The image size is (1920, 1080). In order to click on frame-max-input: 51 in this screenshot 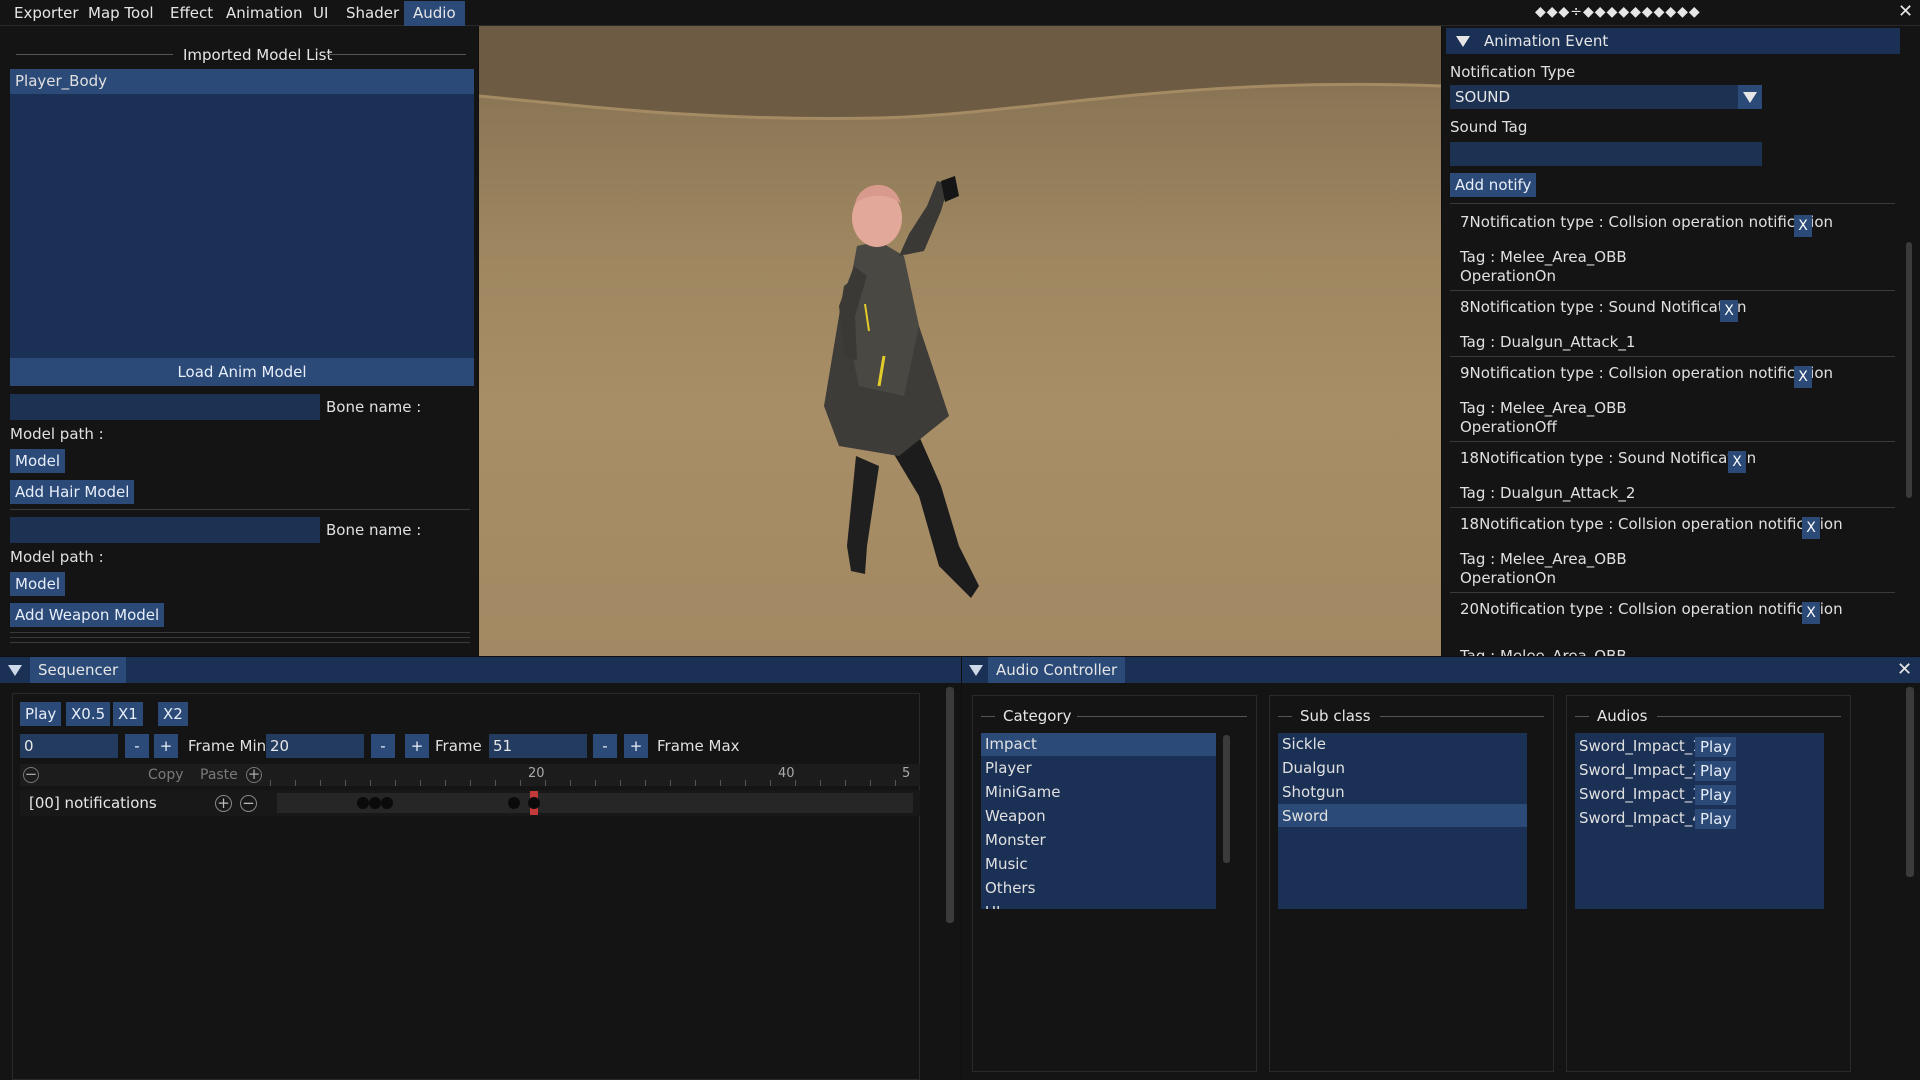, I will do `click(538, 746)`.